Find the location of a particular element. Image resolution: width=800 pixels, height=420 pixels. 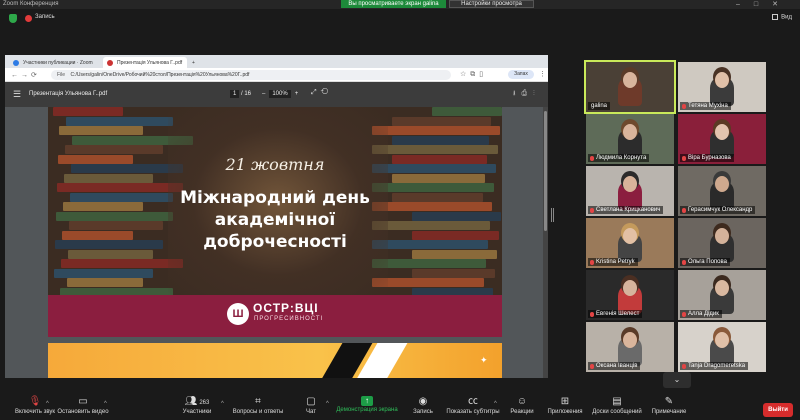

print-icon: ⎙ is located at coordinates (527, 93).